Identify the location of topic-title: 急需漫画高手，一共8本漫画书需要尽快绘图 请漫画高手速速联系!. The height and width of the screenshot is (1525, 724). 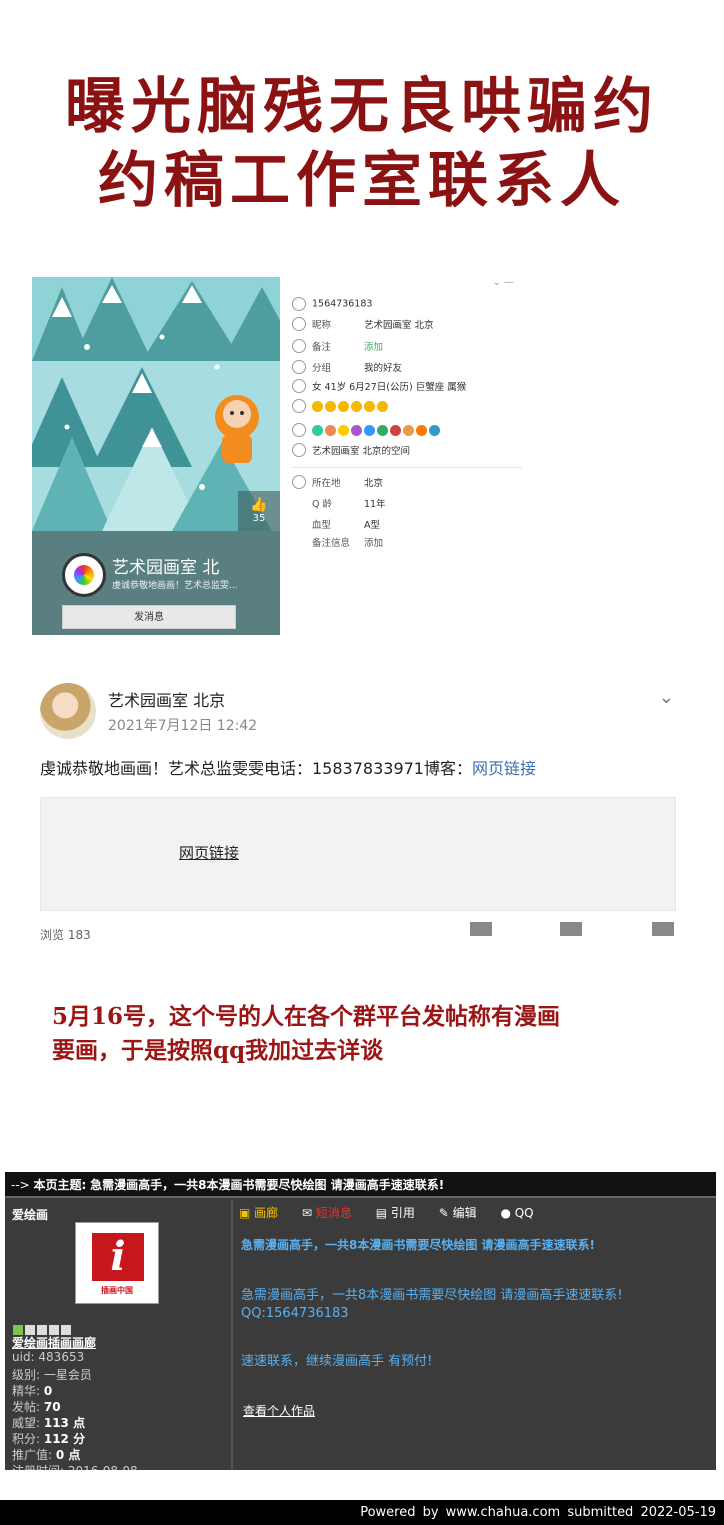
(267, 1185).